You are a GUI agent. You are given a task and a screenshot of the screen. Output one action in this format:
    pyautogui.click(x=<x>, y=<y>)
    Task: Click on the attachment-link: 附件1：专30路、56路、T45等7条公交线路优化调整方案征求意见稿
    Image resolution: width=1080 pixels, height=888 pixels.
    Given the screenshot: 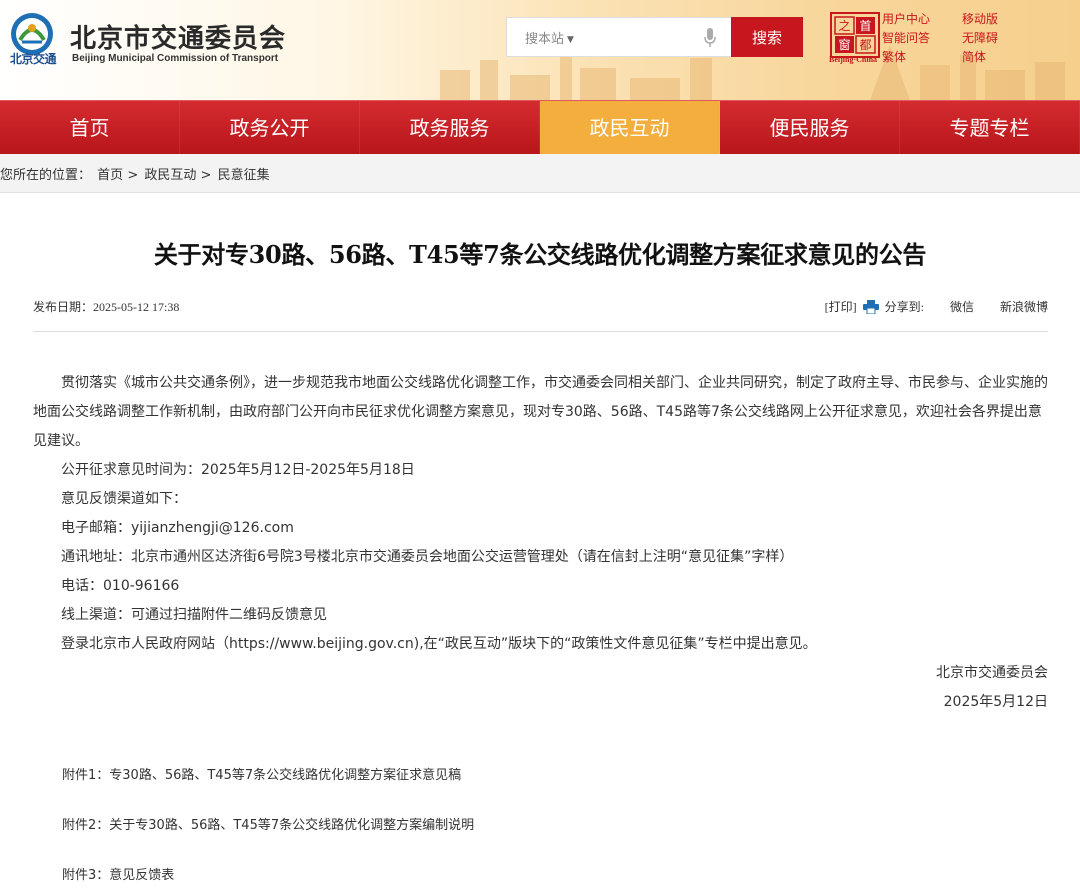 What is the action you would take?
    pyautogui.click(x=261, y=773)
    